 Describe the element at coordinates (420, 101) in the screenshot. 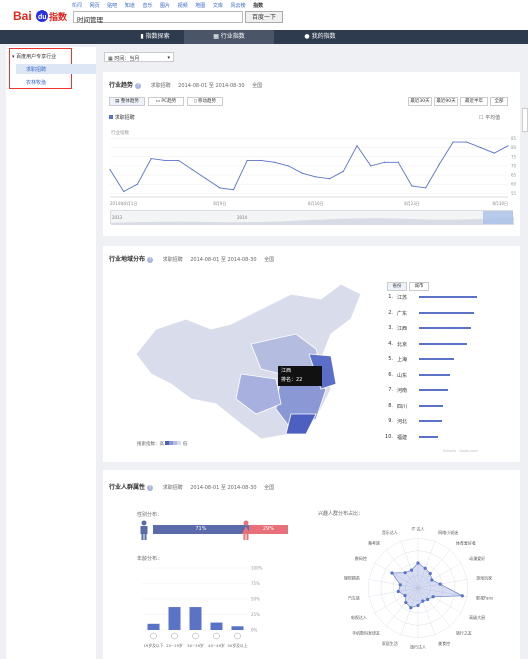

I see `range-30-days: 最近30天` at that location.